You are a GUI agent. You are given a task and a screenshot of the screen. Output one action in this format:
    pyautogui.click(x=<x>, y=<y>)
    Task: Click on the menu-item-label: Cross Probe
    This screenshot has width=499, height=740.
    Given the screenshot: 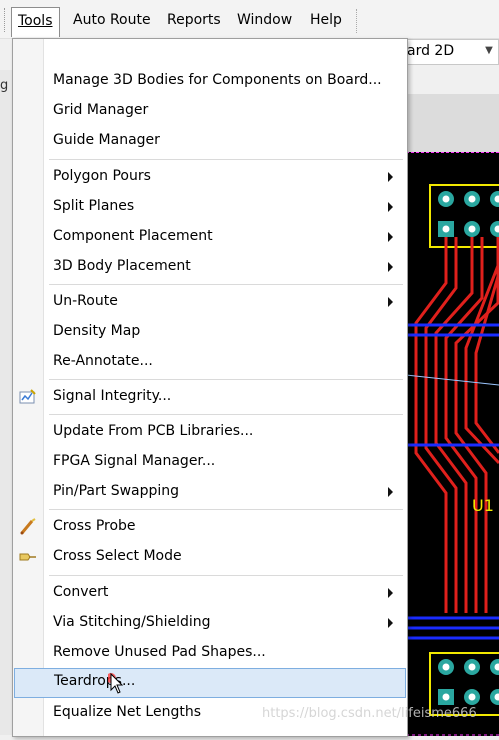 What is the action you would take?
    pyautogui.click(x=94, y=526)
    